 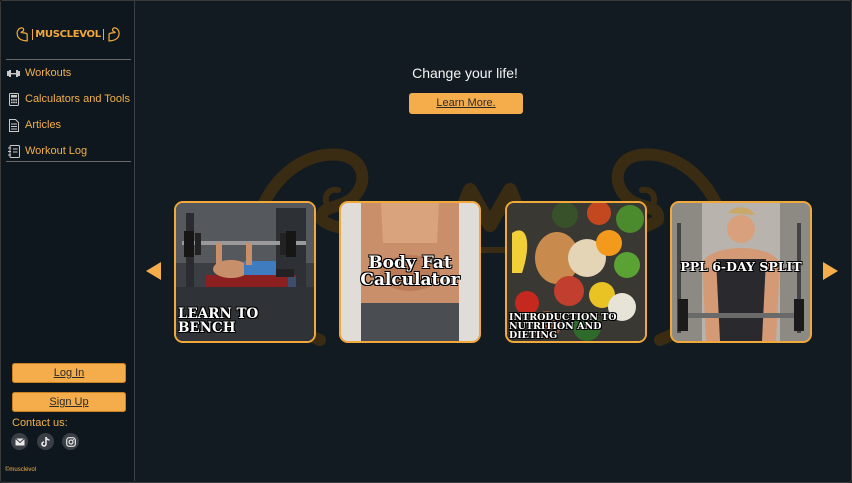 I want to click on notebook-icon, so click(x=13, y=151).